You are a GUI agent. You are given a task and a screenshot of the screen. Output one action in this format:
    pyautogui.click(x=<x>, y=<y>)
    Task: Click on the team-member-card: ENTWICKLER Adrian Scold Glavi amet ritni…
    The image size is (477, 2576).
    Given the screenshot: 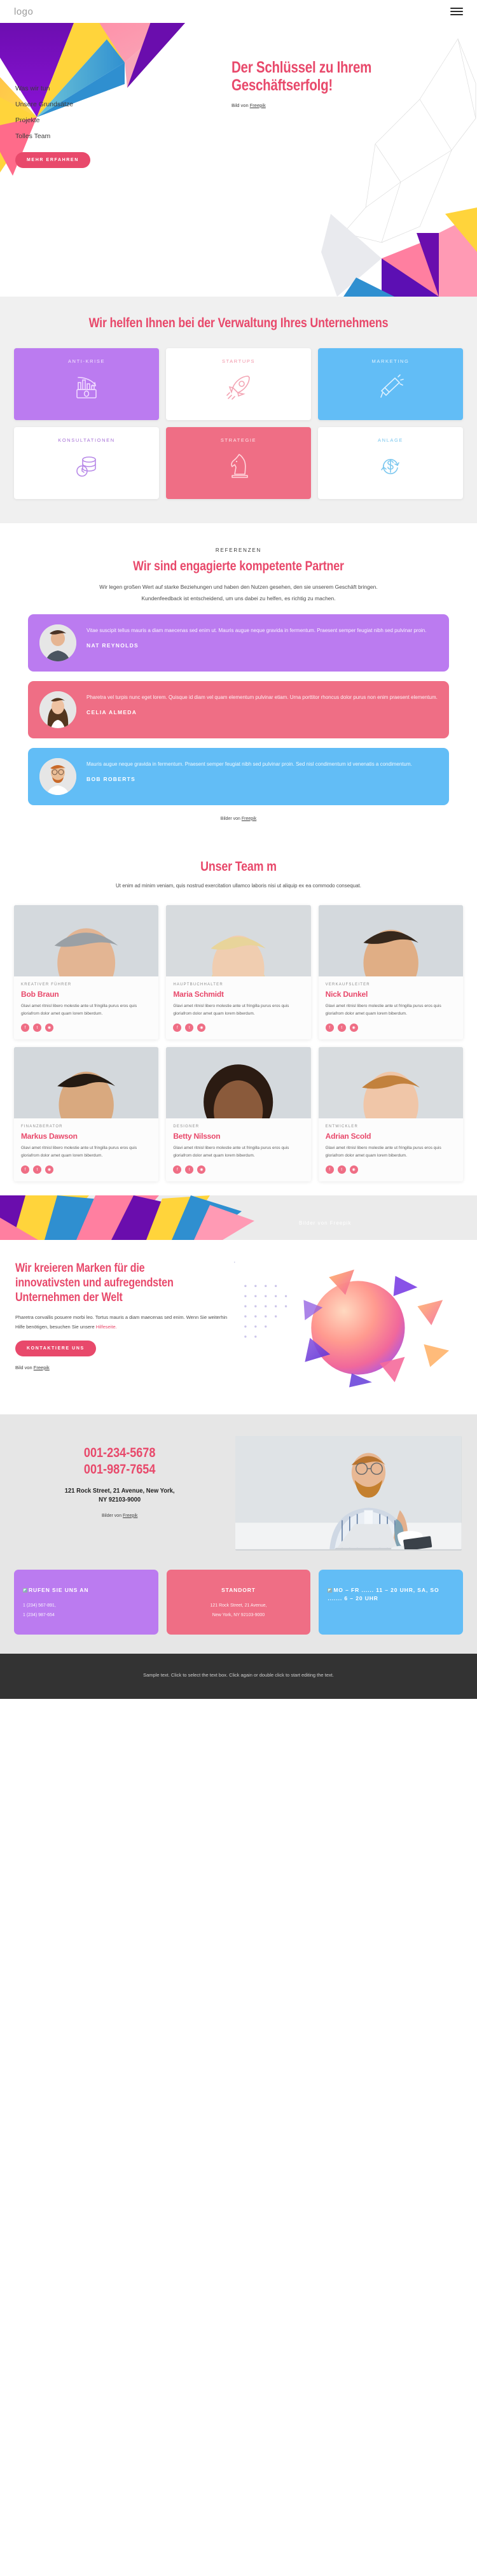 What is the action you would take?
    pyautogui.click(x=391, y=1115)
    